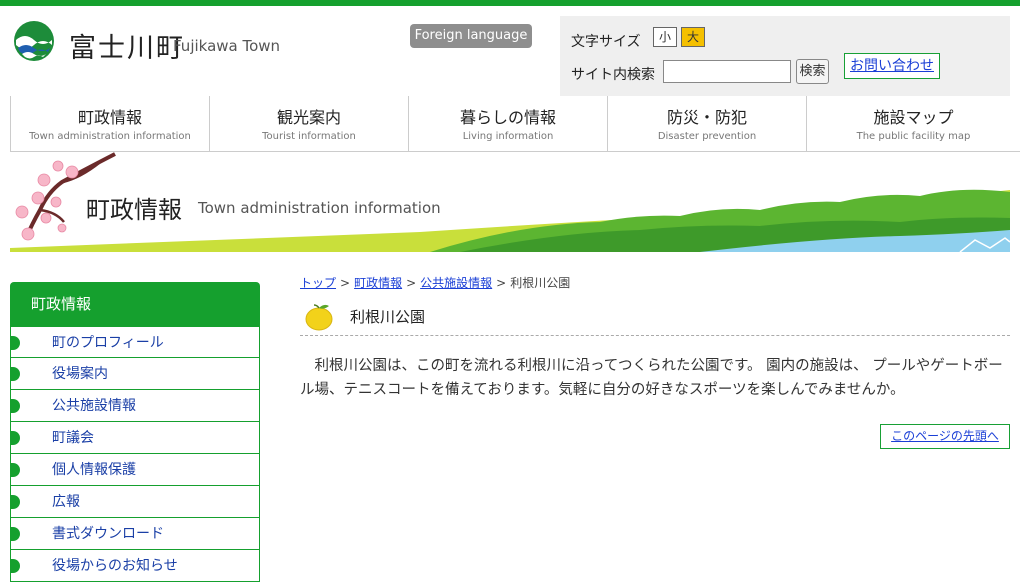 This screenshot has width=1020, height=582. I want to click on sidebar-item-form-download: 書式ダウンロード, so click(135, 534).